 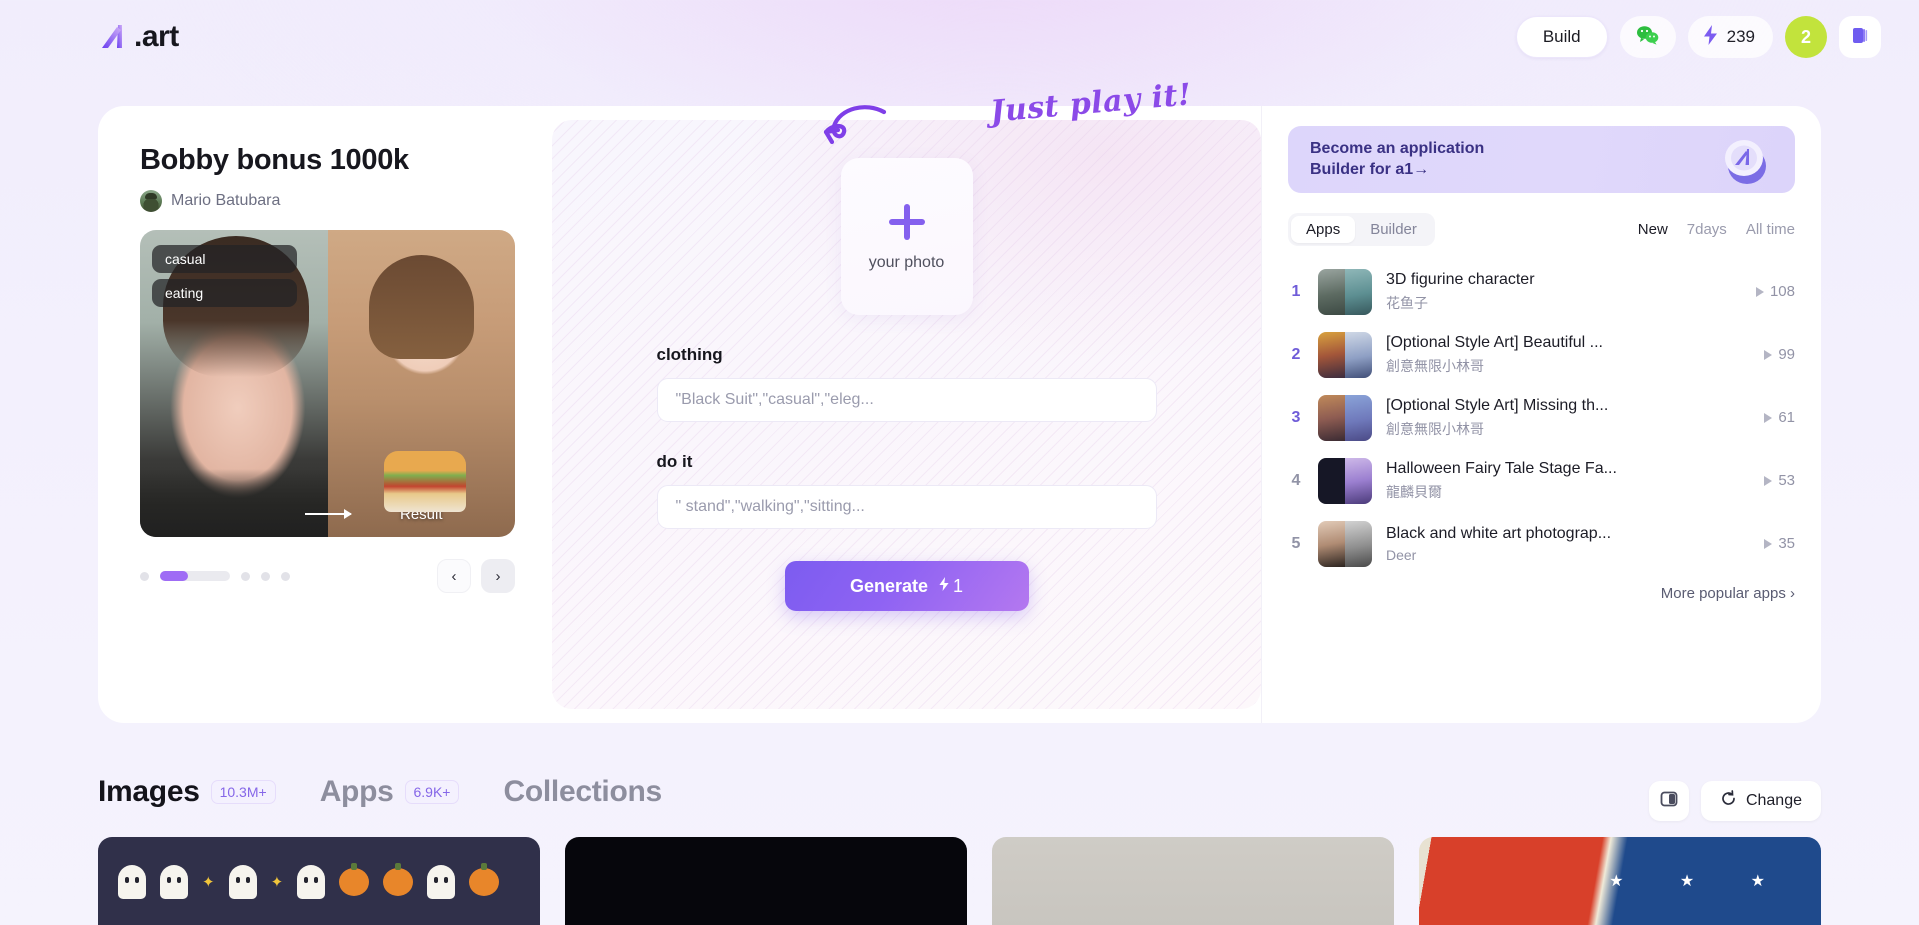 I want to click on change-button: Change, so click(x=1760, y=801).